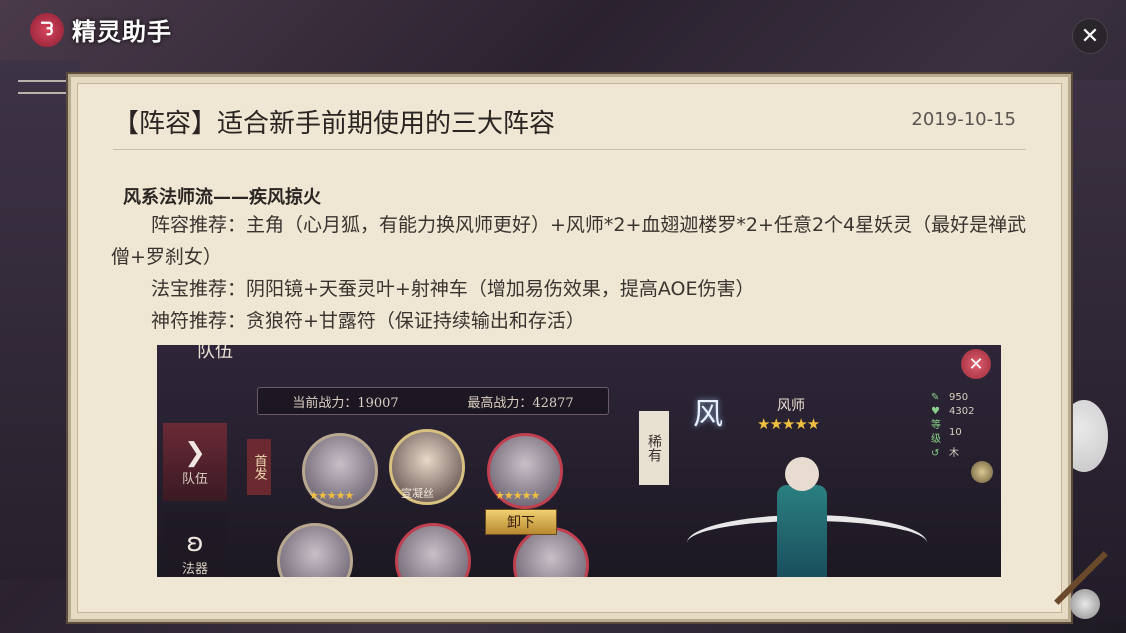 This screenshot has height=633, width=1126. I want to click on app-logo-icon: ᘊ, so click(47, 29).